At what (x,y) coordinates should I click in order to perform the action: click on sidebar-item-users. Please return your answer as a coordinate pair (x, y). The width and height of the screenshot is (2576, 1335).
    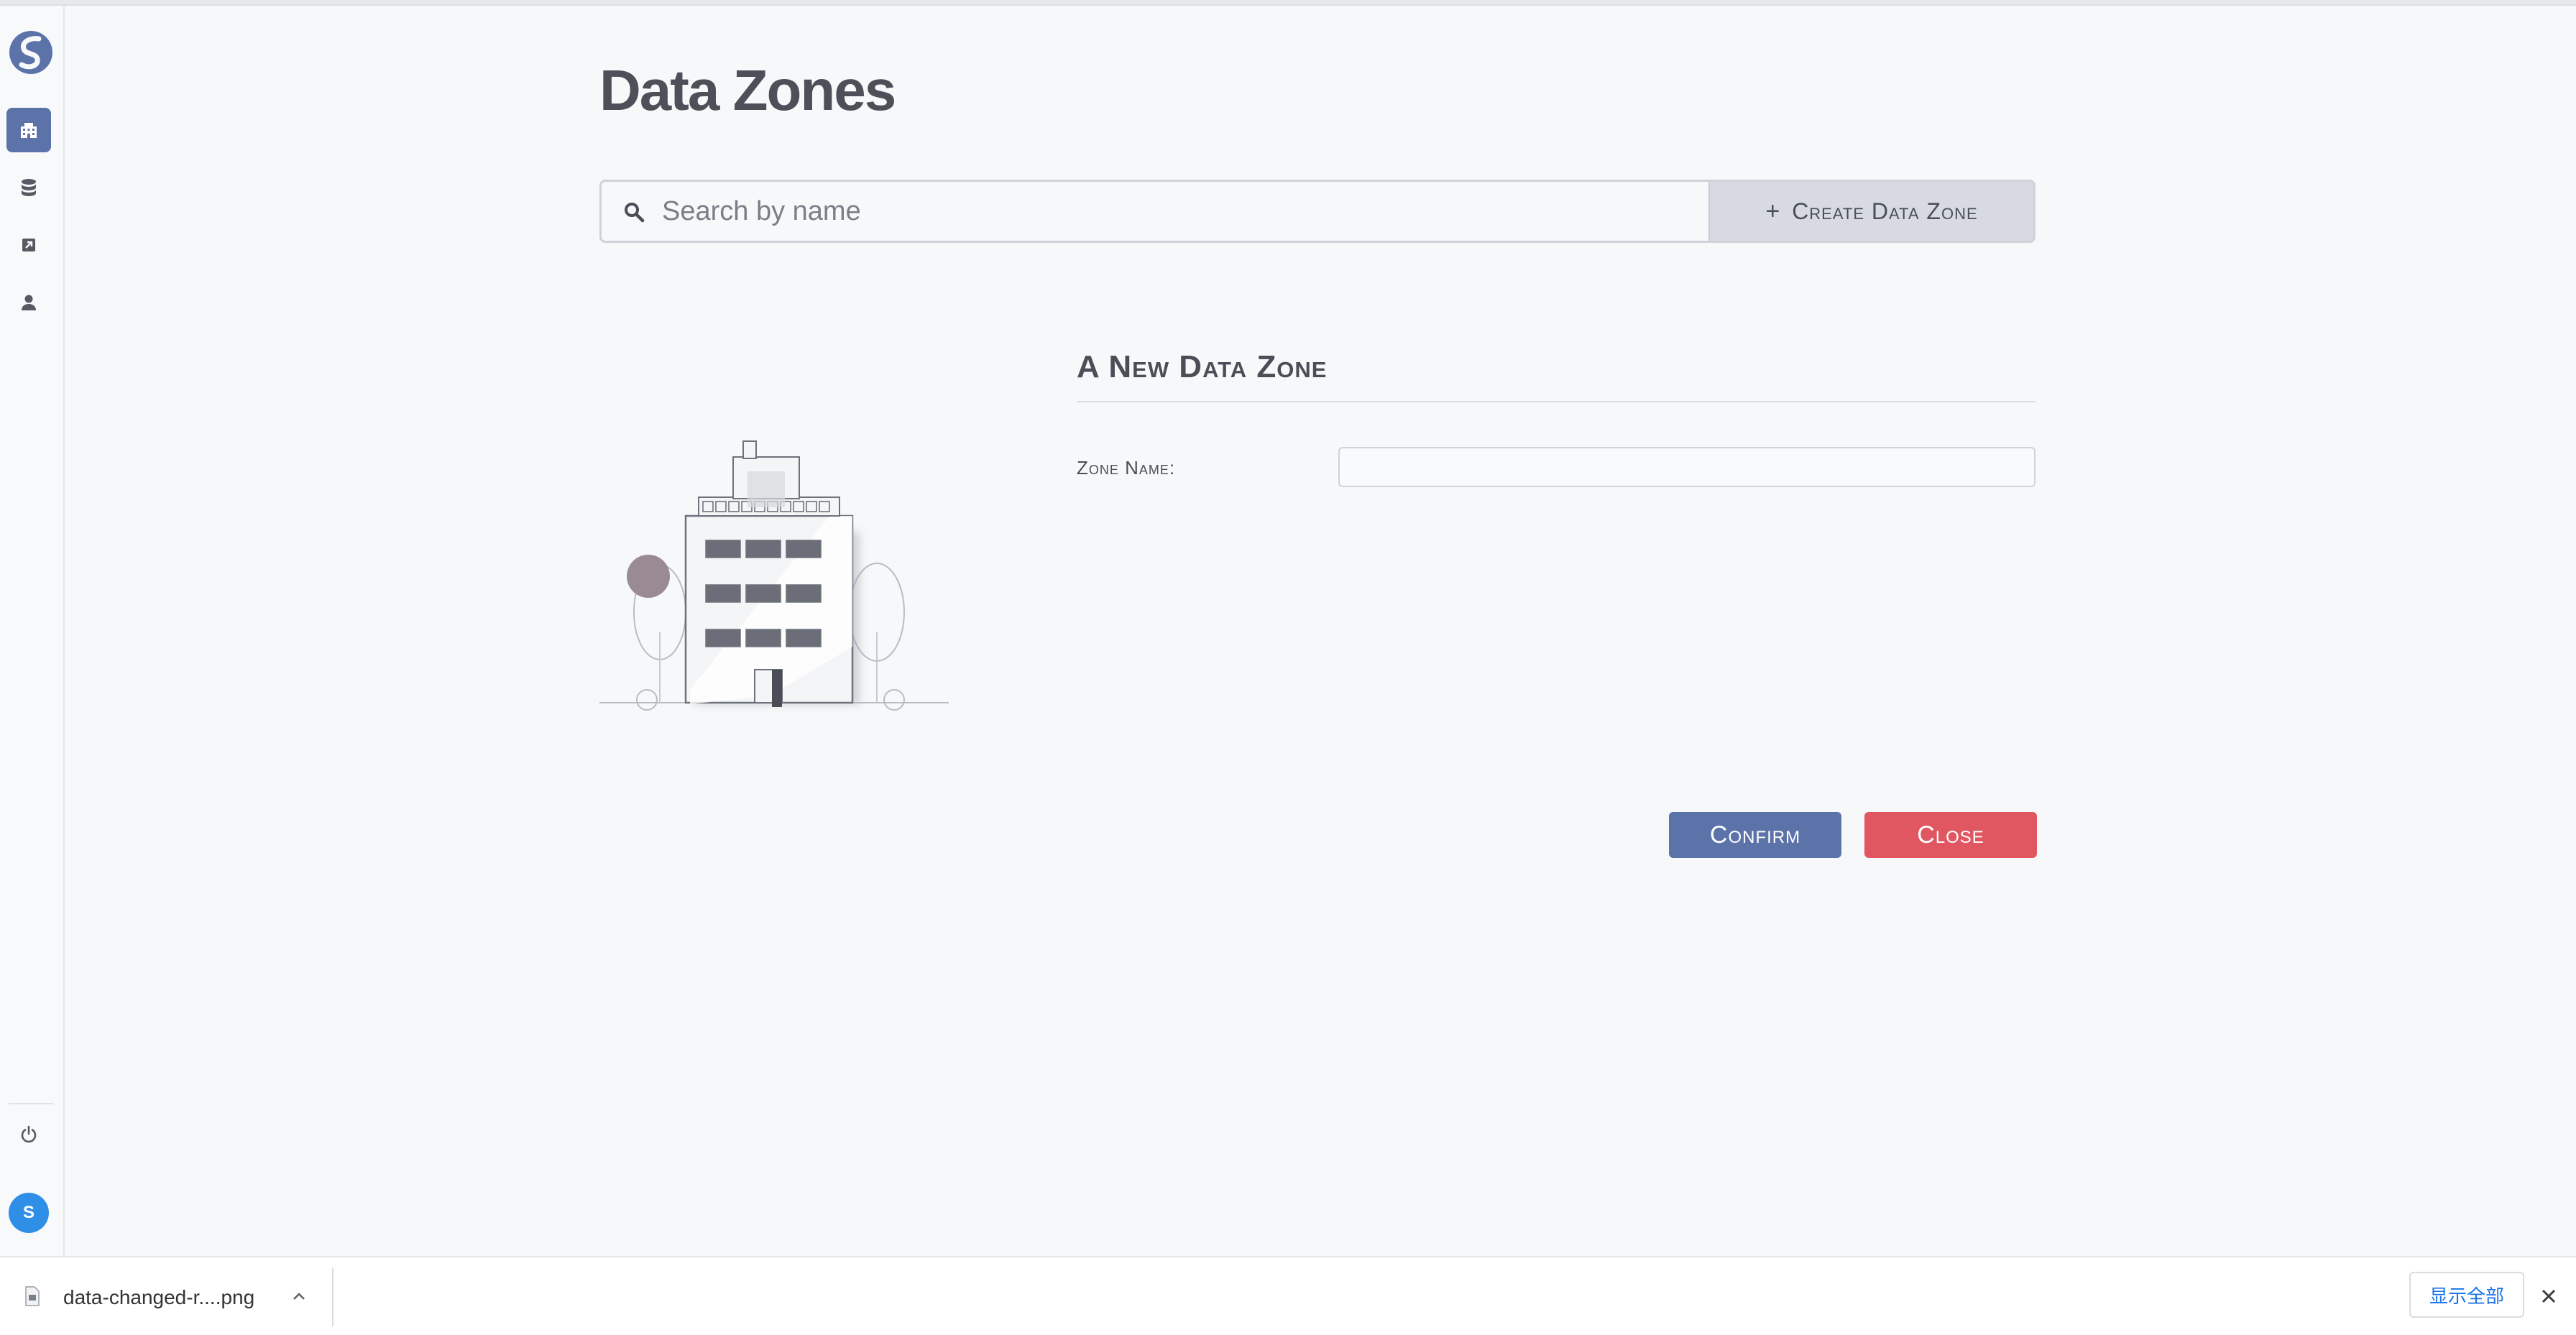
    Looking at the image, I should click on (28, 302).